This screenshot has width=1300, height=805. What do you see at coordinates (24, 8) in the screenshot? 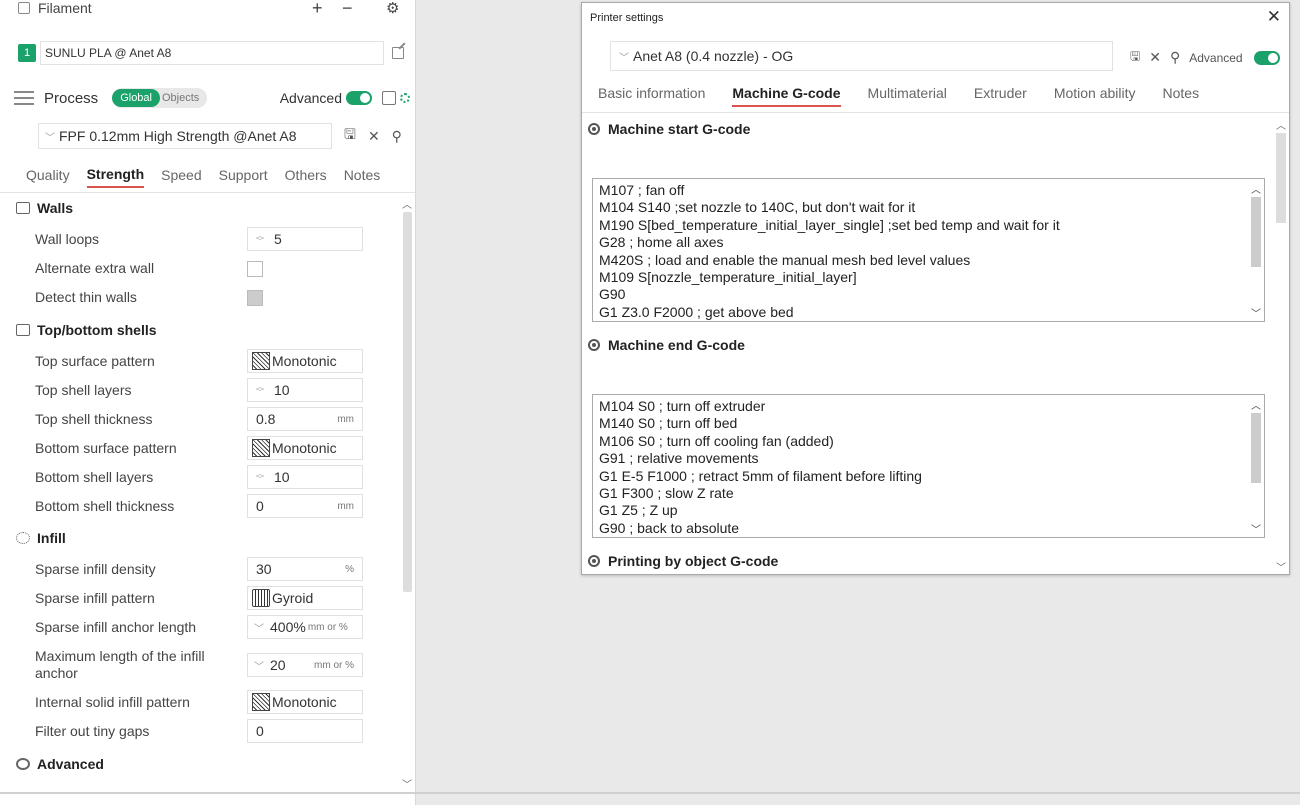
I see `spool-icon` at bounding box center [24, 8].